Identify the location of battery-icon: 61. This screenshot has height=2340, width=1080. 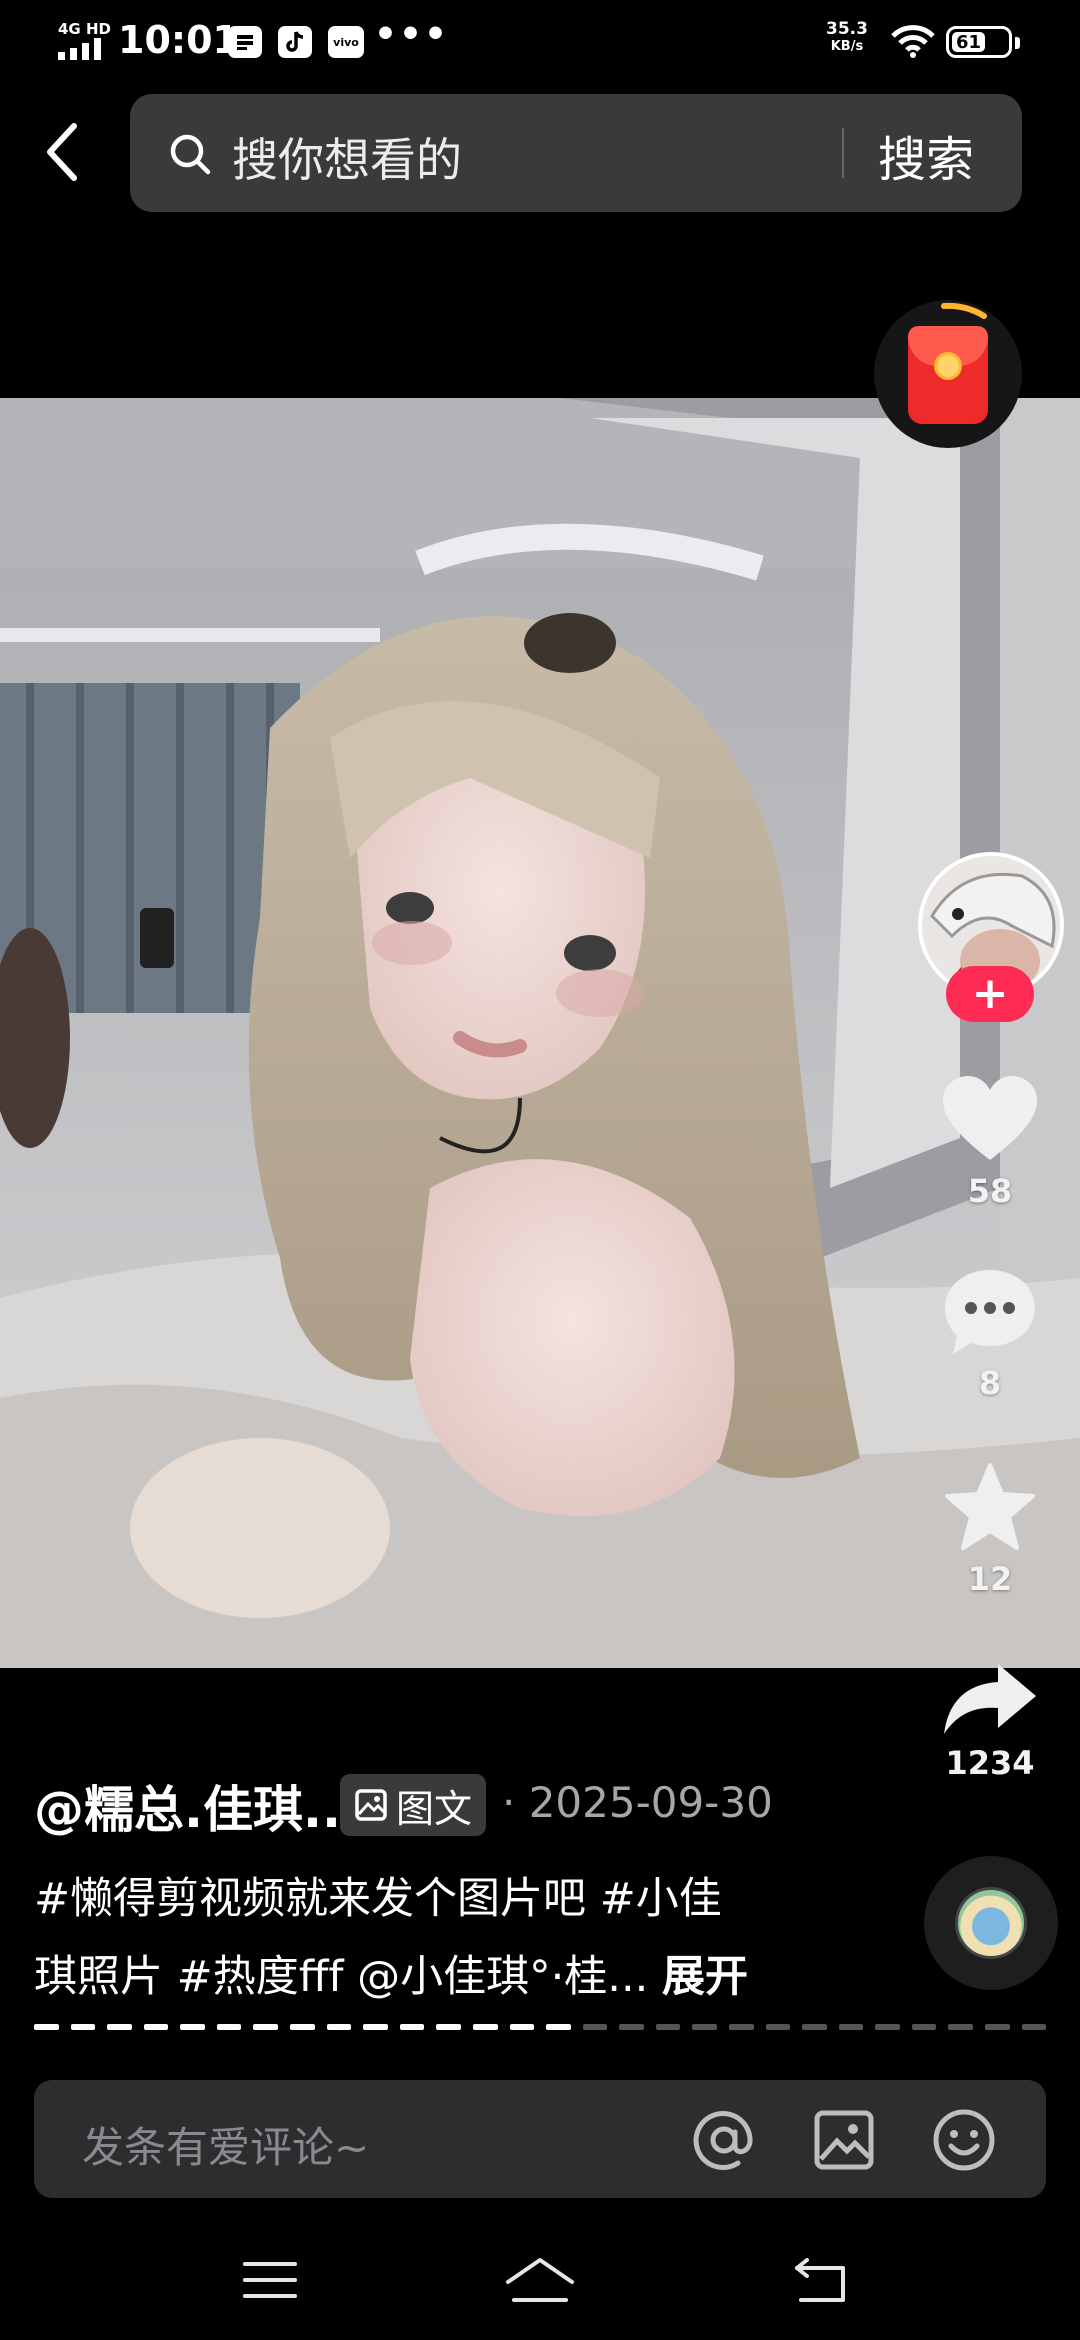
(979, 42).